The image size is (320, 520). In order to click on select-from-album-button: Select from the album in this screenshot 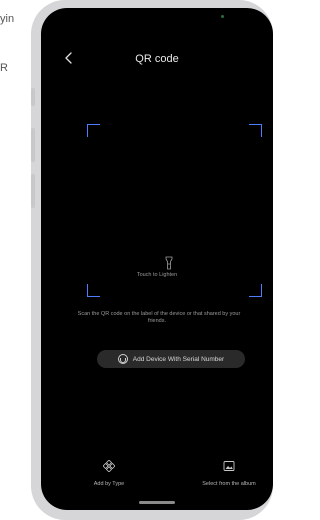, I will do `click(229, 473)`.